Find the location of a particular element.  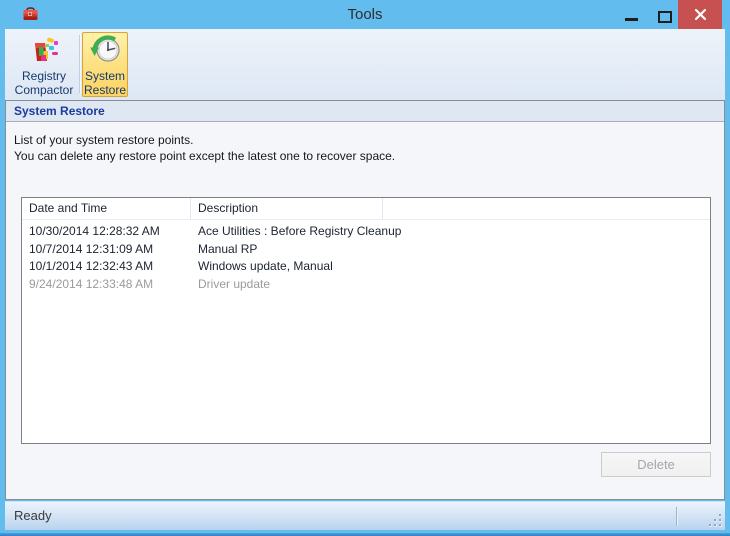

maximize-icon is located at coordinates (665, 17).